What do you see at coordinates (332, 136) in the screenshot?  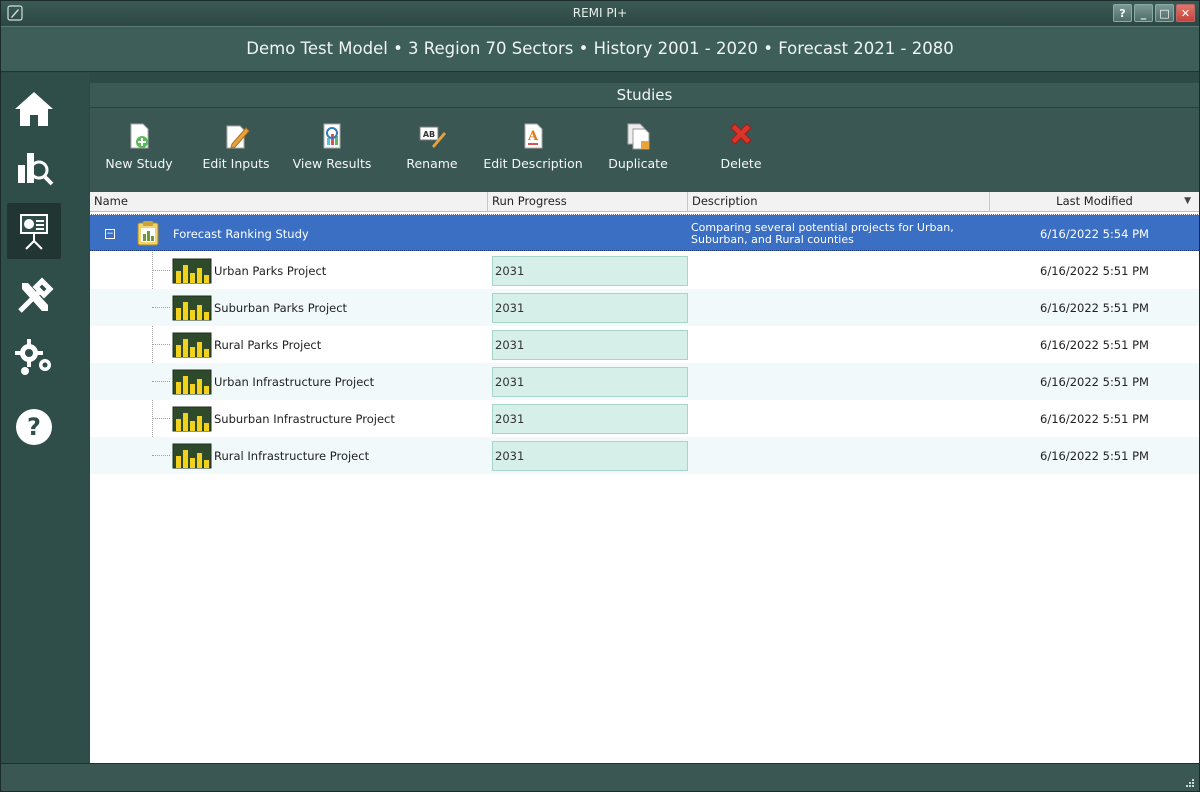 I see `view-results-icon` at bounding box center [332, 136].